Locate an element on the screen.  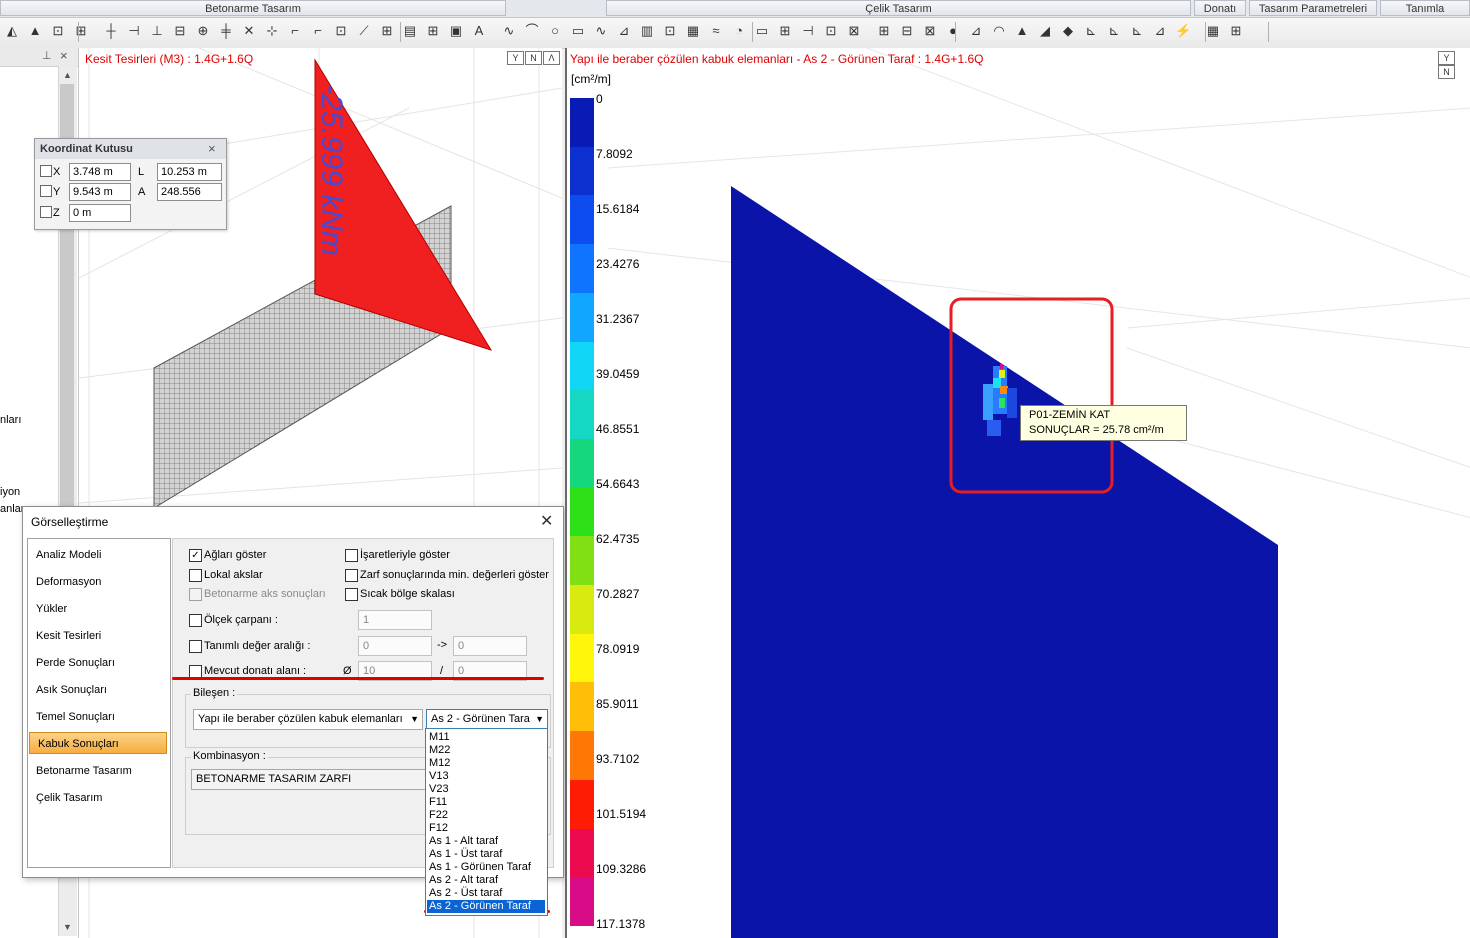
toolbar-tool-icon: ○ is located at coordinates (555, 31).